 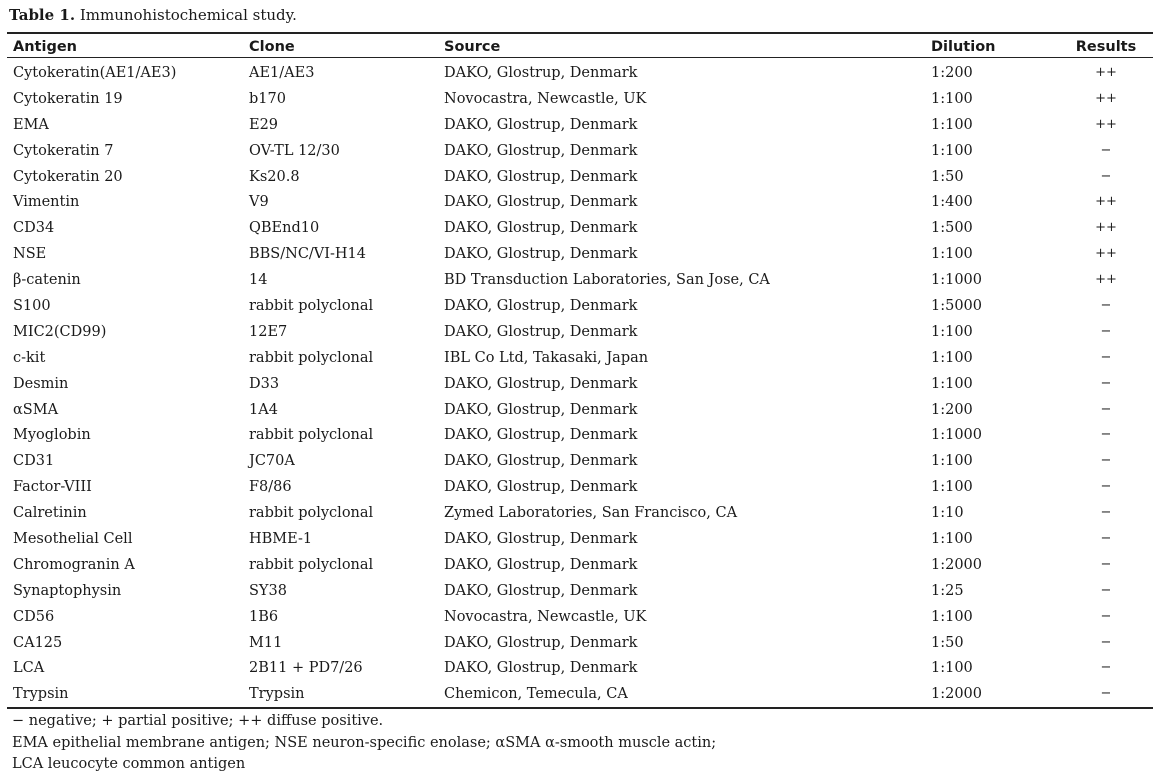 I want to click on cell-antigen: Vimentin, so click(x=46, y=202).